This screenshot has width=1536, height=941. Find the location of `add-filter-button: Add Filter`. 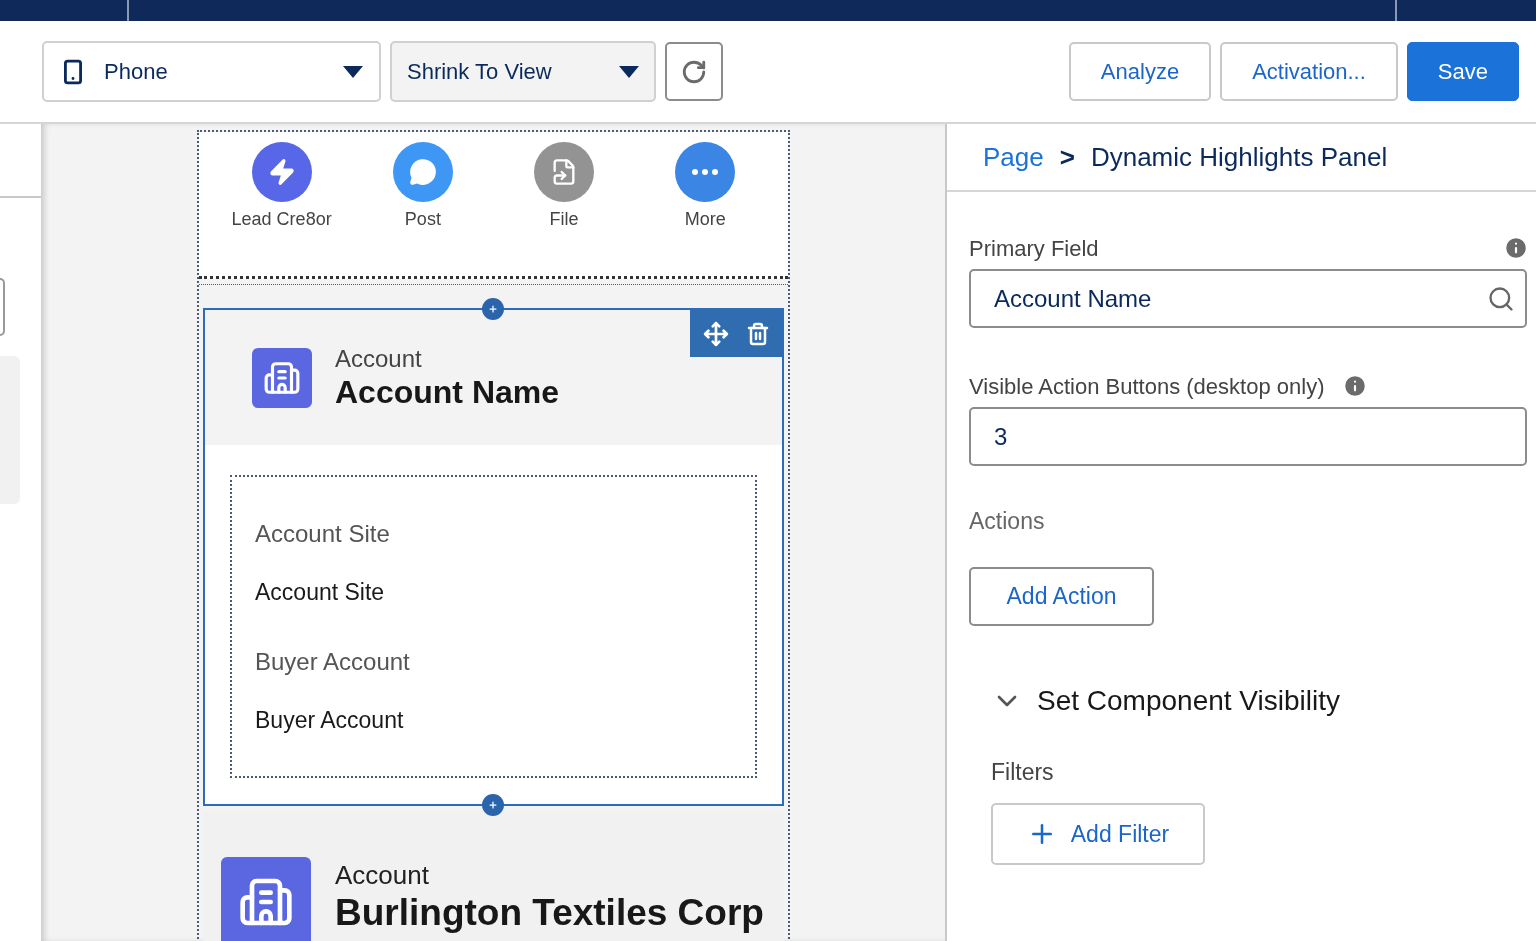

add-filter-button: Add Filter is located at coordinates (1098, 834).